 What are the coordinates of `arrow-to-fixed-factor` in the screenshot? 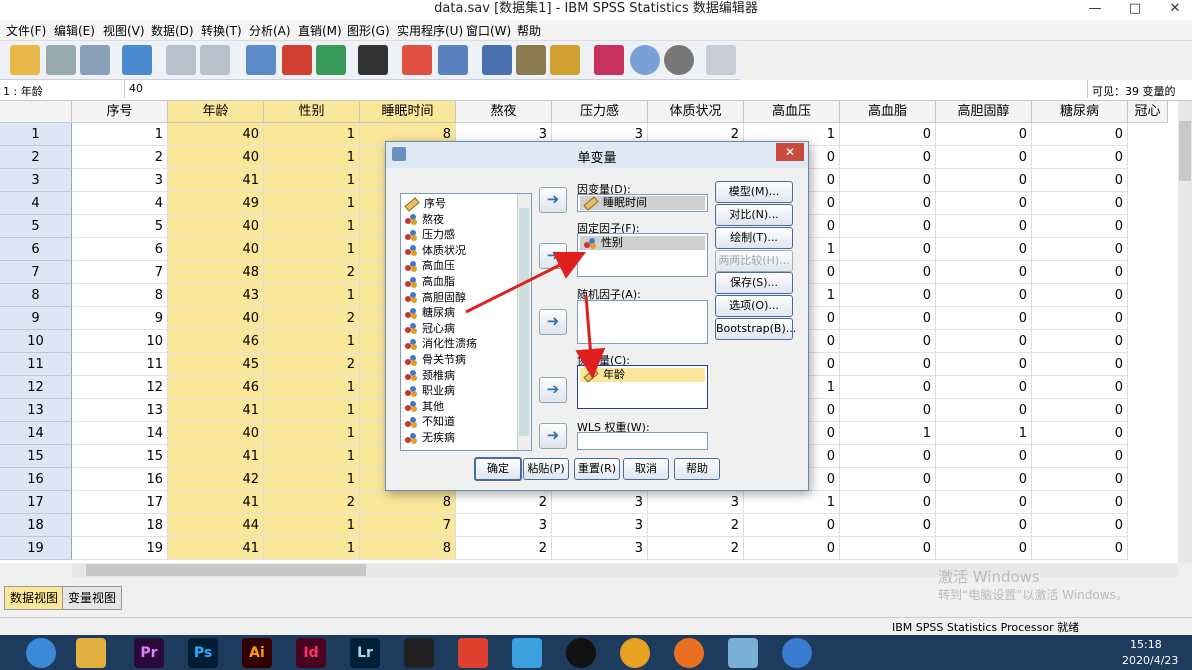 It's located at (526, 282).